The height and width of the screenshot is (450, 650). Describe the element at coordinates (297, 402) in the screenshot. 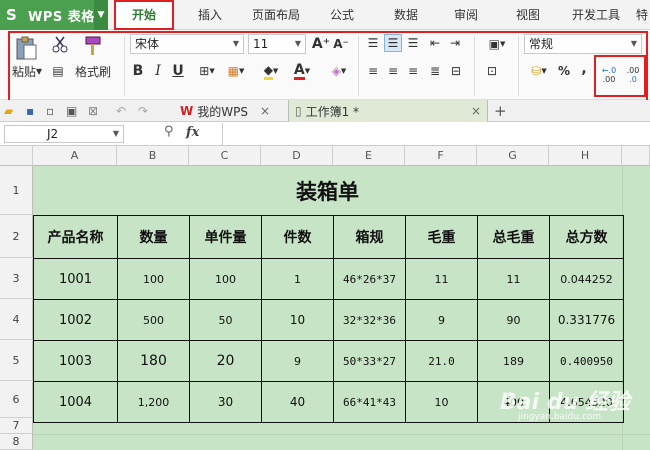

I see `cell: 40` at that location.